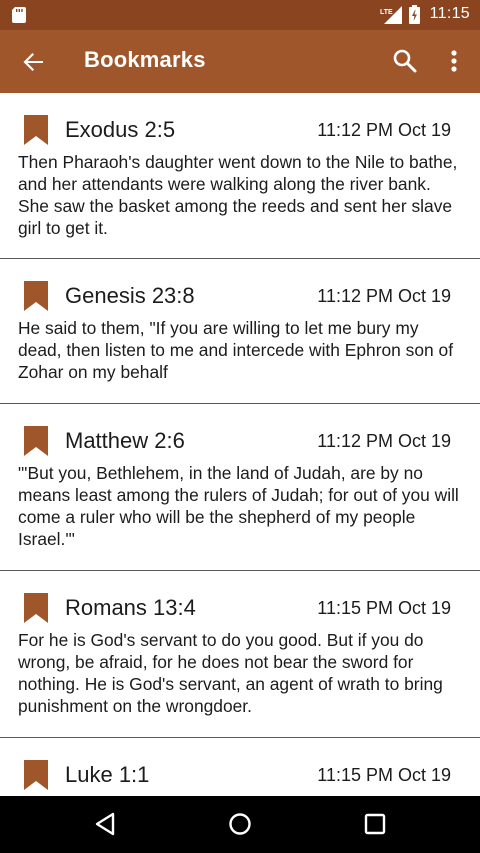 The image size is (480, 853). Describe the element at coordinates (454, 61) in the screenshot. I see `more-vert-icon` at that location.